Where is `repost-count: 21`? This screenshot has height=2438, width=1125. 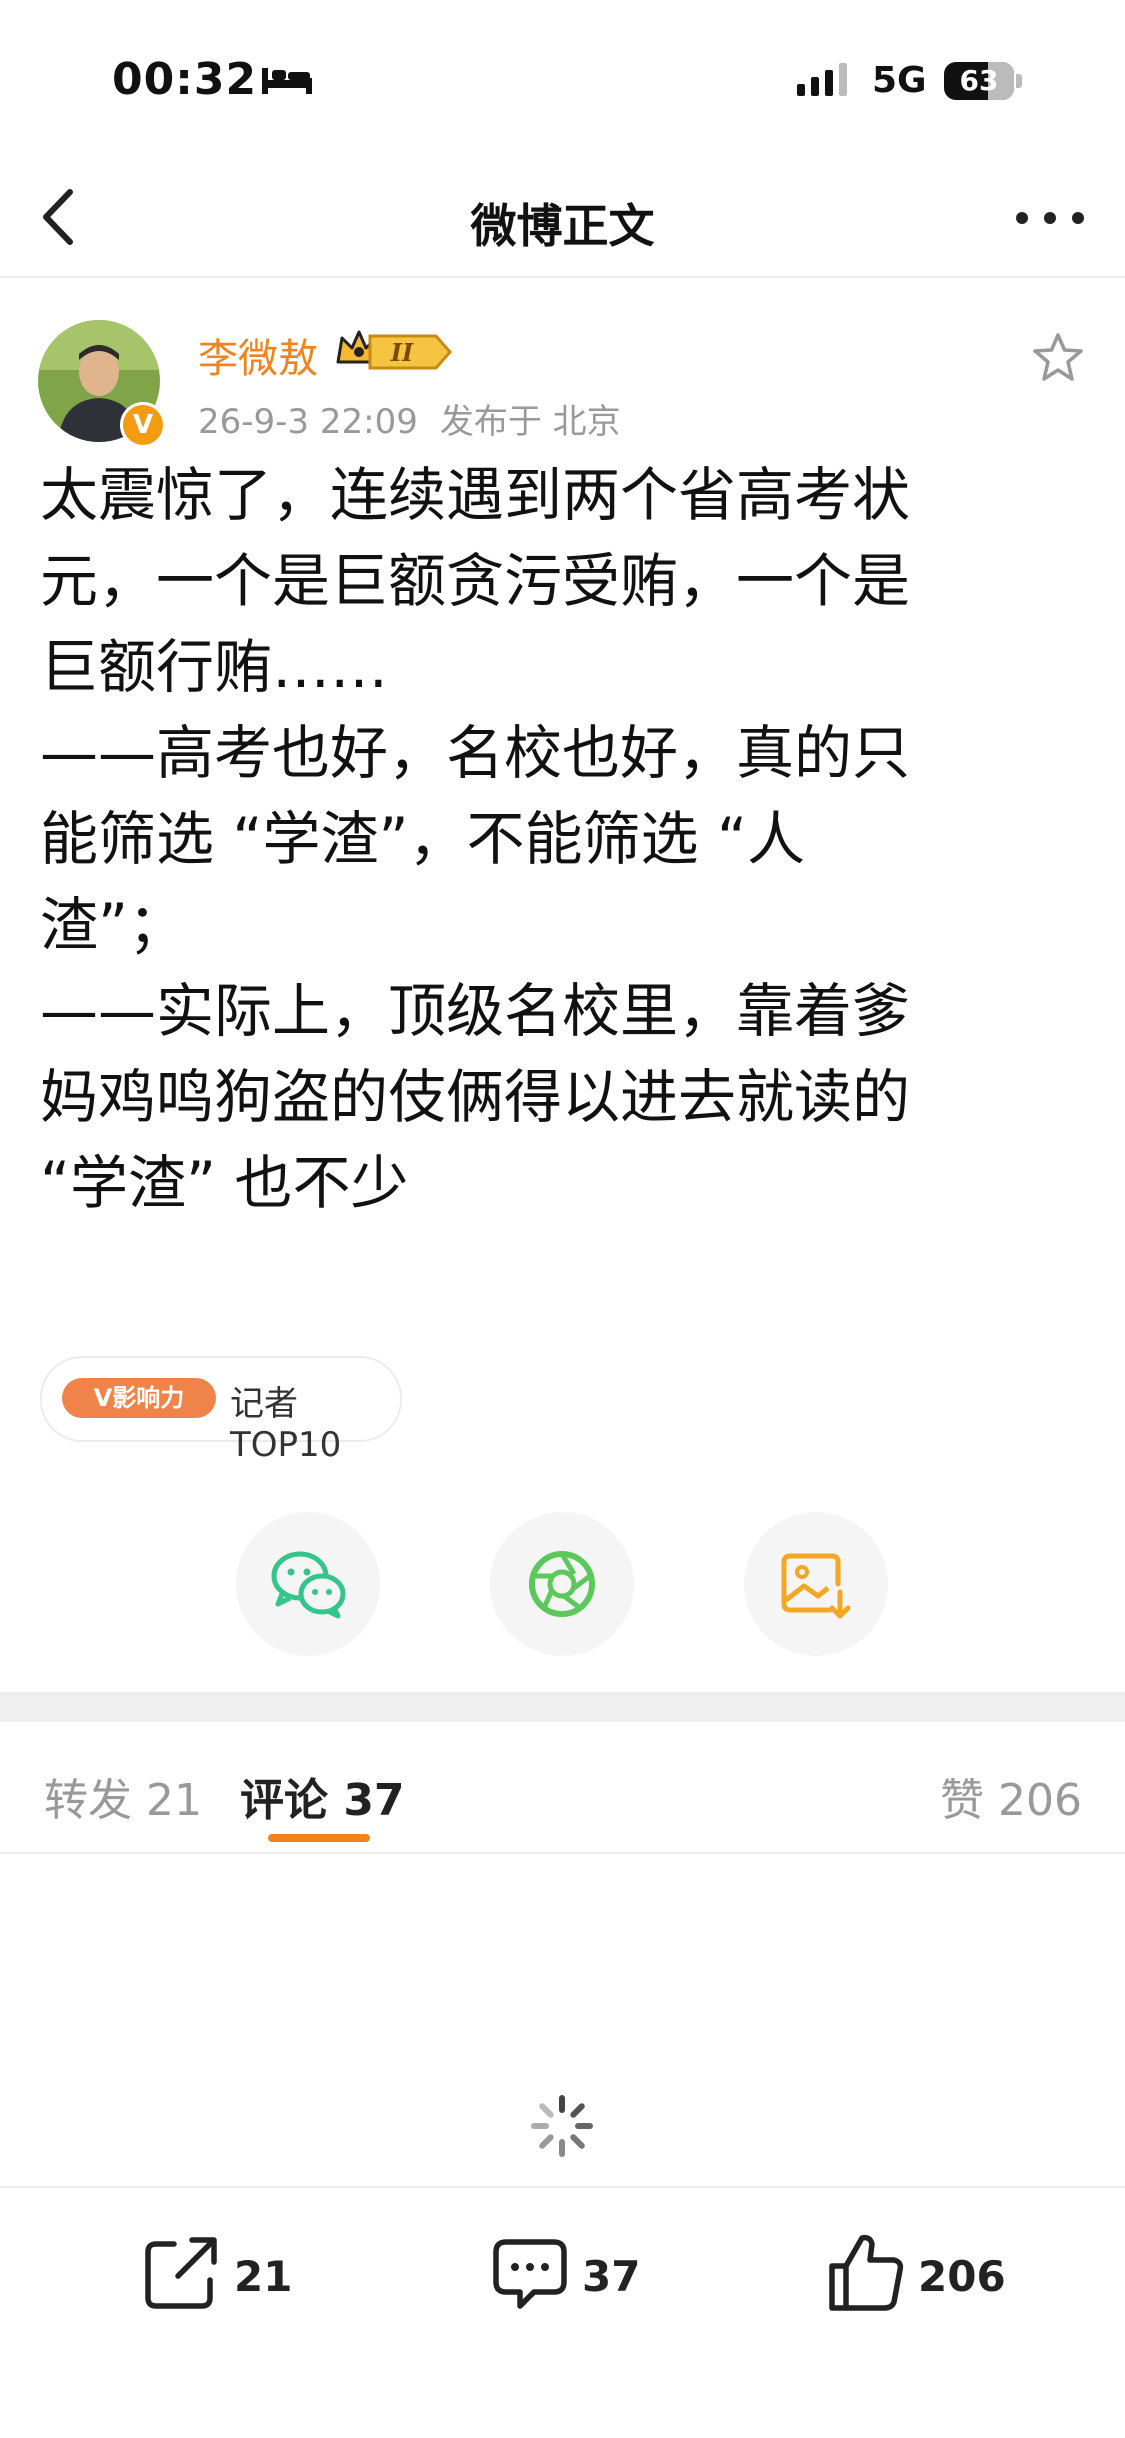 repost-count: 21 is located at coordinates (263, 2276).